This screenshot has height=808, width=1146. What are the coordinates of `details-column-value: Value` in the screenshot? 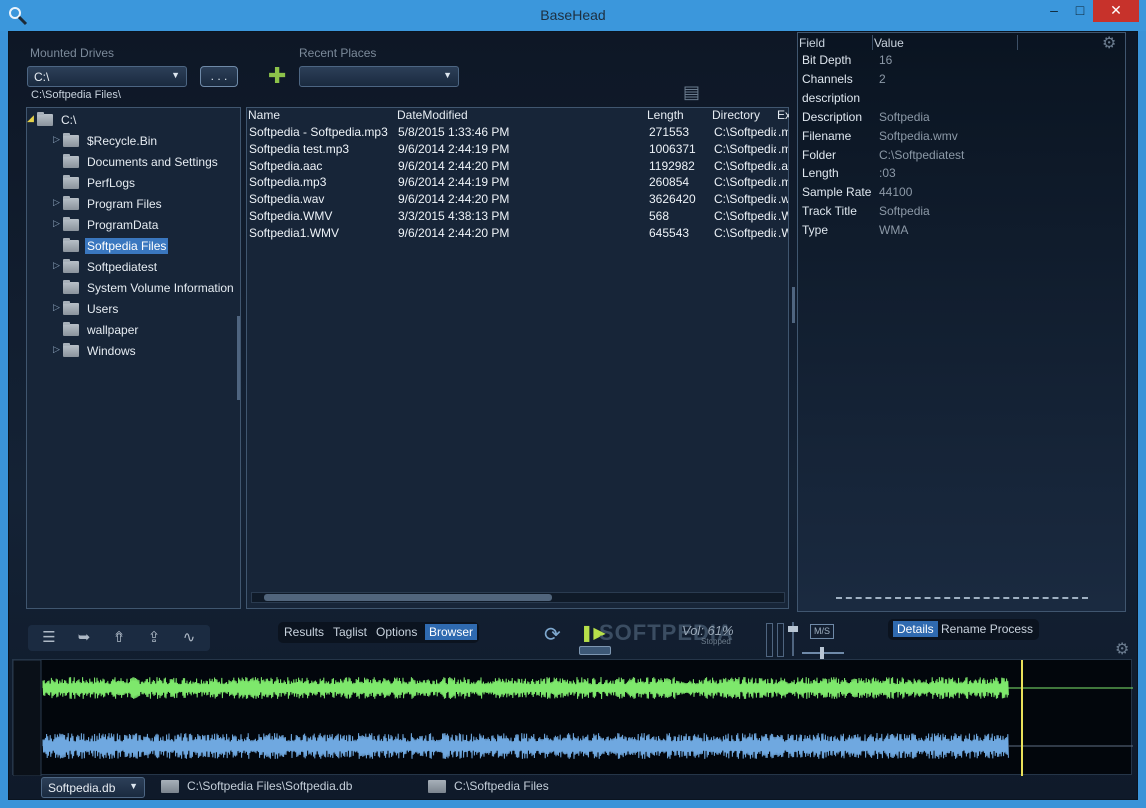 It's located at (889, 43).